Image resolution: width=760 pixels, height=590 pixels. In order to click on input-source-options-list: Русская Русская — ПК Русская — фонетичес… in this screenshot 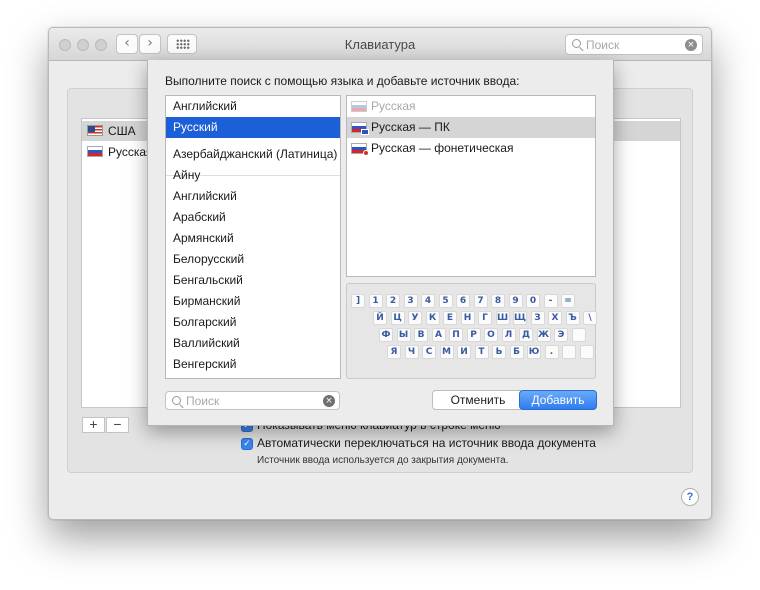, I will do `click(471, 186)`.